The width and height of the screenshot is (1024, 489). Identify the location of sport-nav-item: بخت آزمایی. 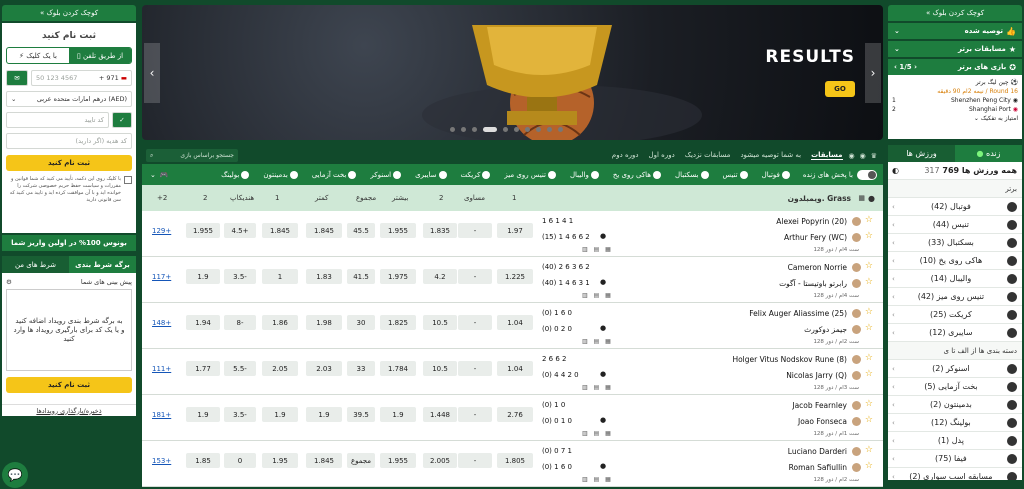
(334, 174).